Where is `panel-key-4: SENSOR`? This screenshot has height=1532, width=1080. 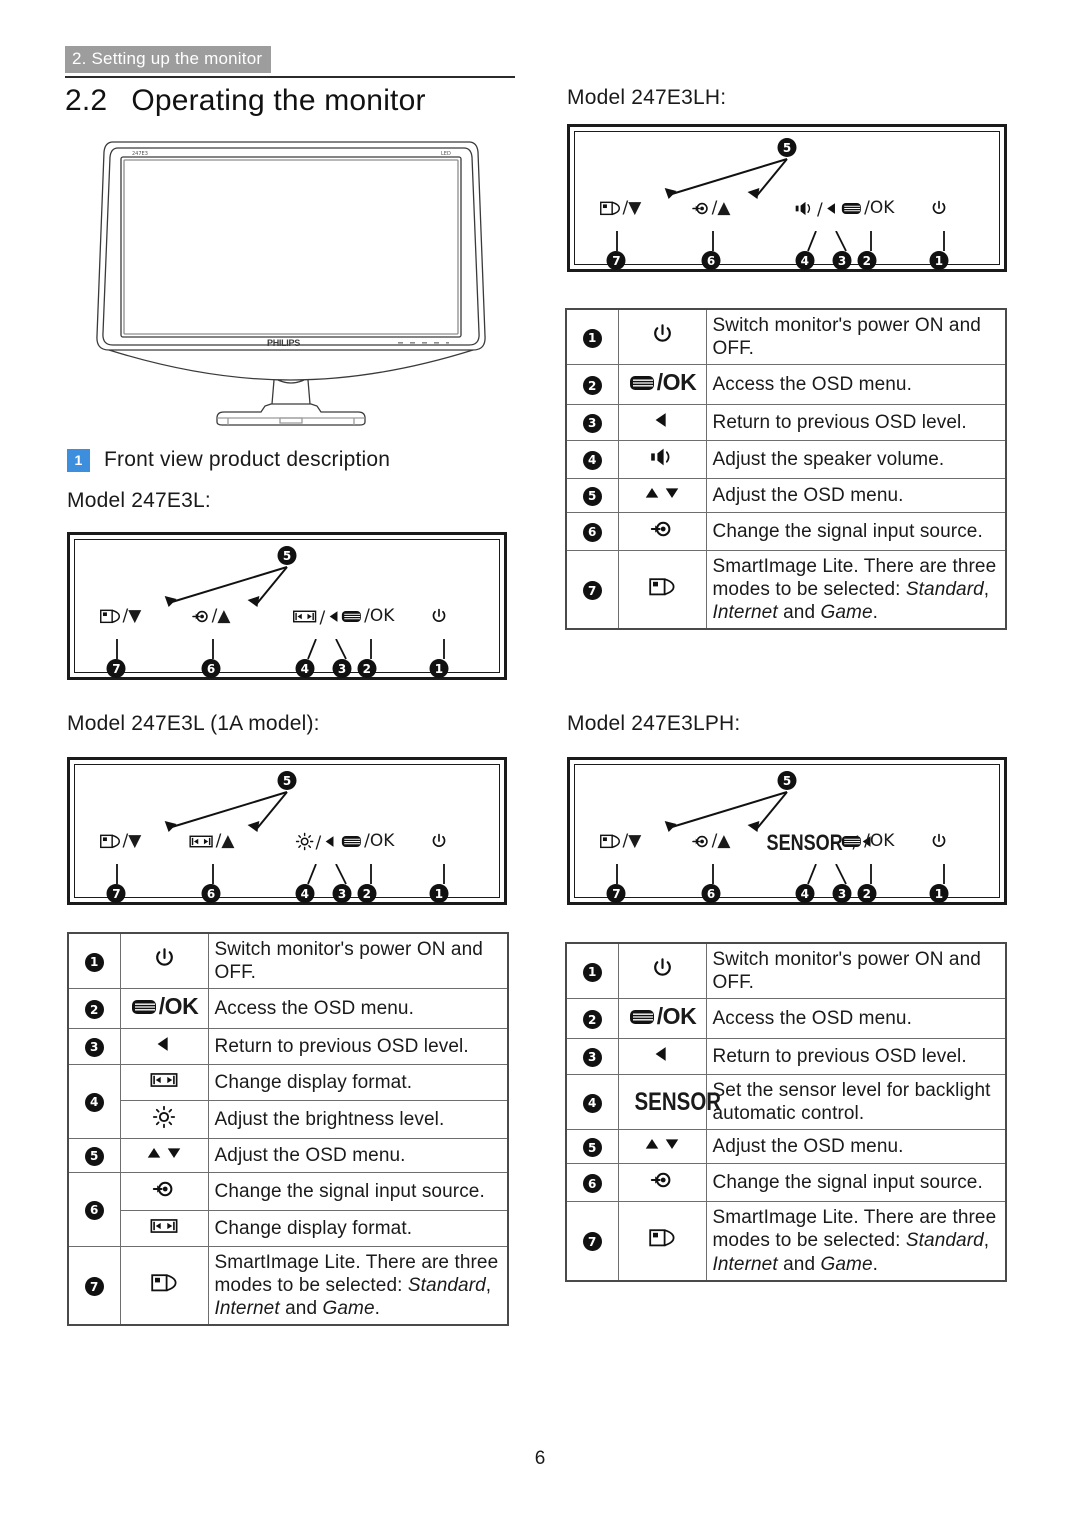 panel-key-4: SENSOR is located at coordinates (805, 843).